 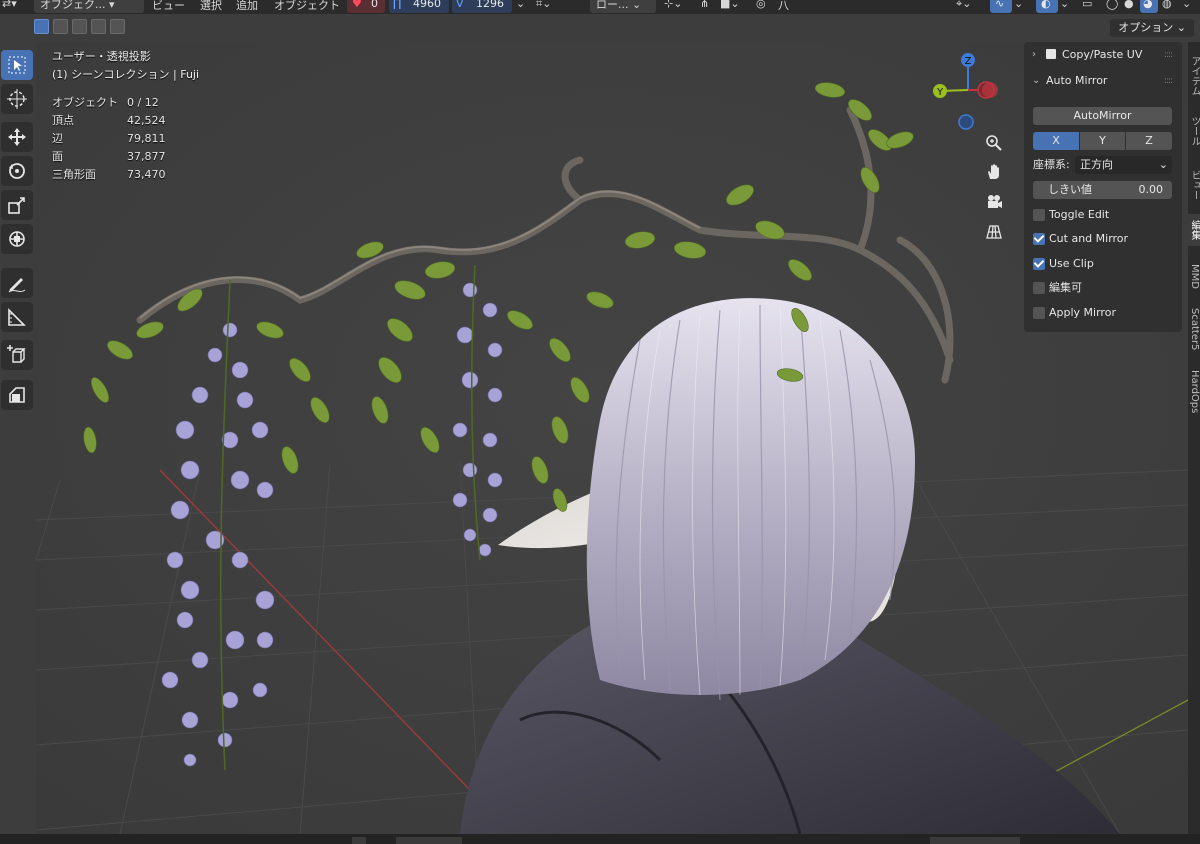 What do you see at coordinates (1112, 5) in the screenshot?
I see `wireframe-shading-icon: ◯` at bounding box center [1112, 5].